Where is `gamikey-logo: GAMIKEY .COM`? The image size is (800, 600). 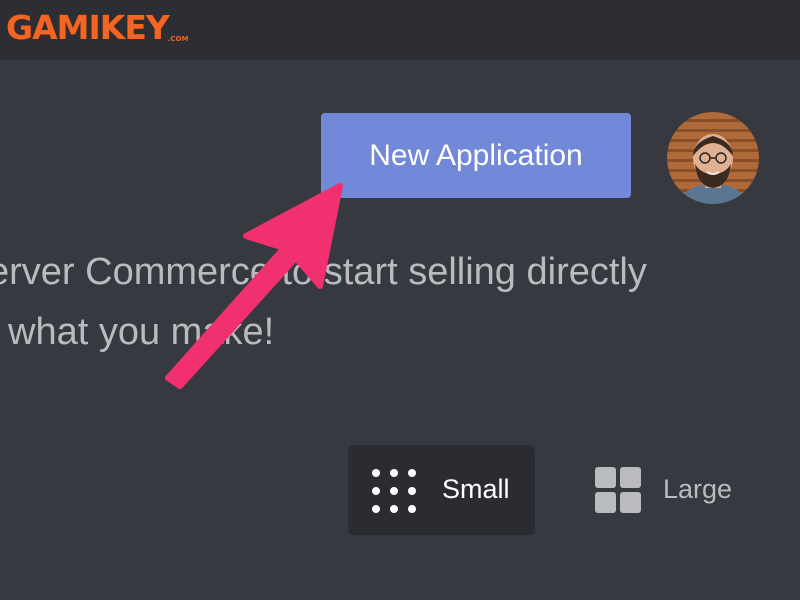
gamikey-logo: GAMIKEY .COM is located at coordinates (97, 26).